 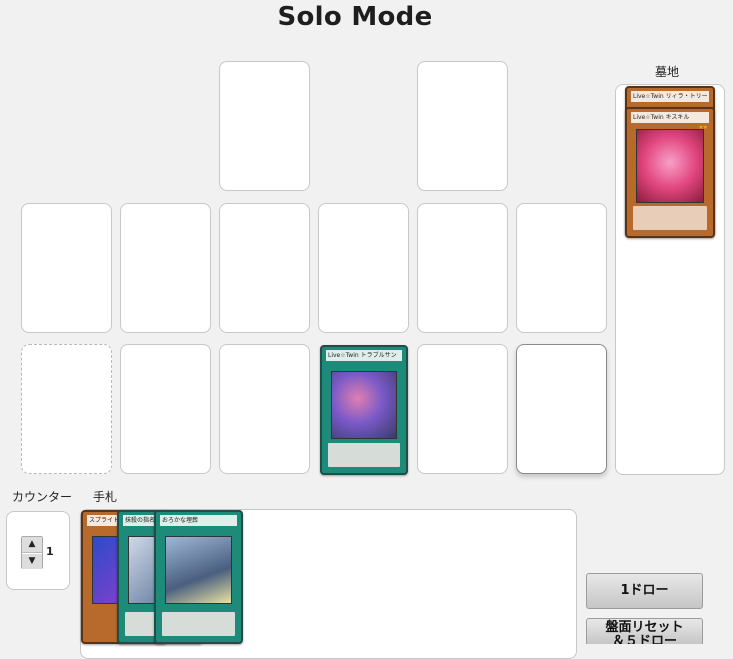 I want to click on extra-deck-zone, so click(x=66, y=409).